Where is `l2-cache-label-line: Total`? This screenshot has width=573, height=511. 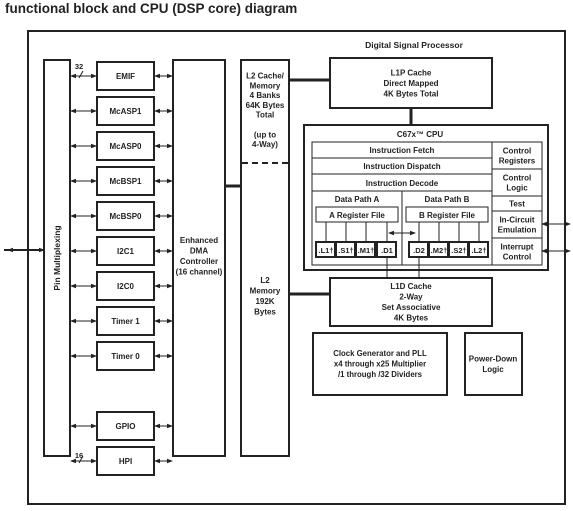
l2-cache-label-line: Total is located at coordinates (265, 115).